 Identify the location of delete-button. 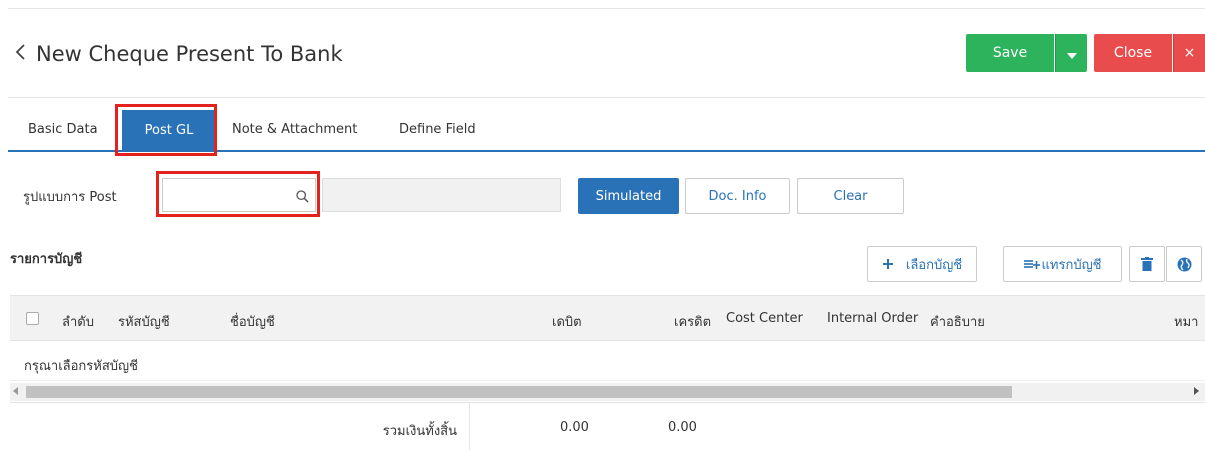
(1147, 264).